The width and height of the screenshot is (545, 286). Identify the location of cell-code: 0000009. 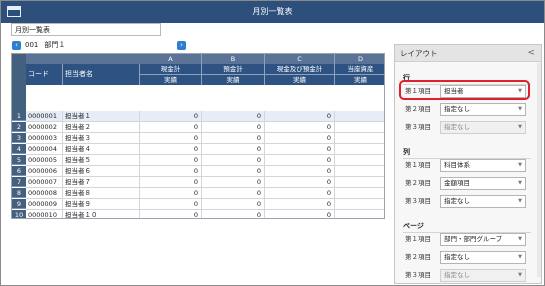
(44, 204).